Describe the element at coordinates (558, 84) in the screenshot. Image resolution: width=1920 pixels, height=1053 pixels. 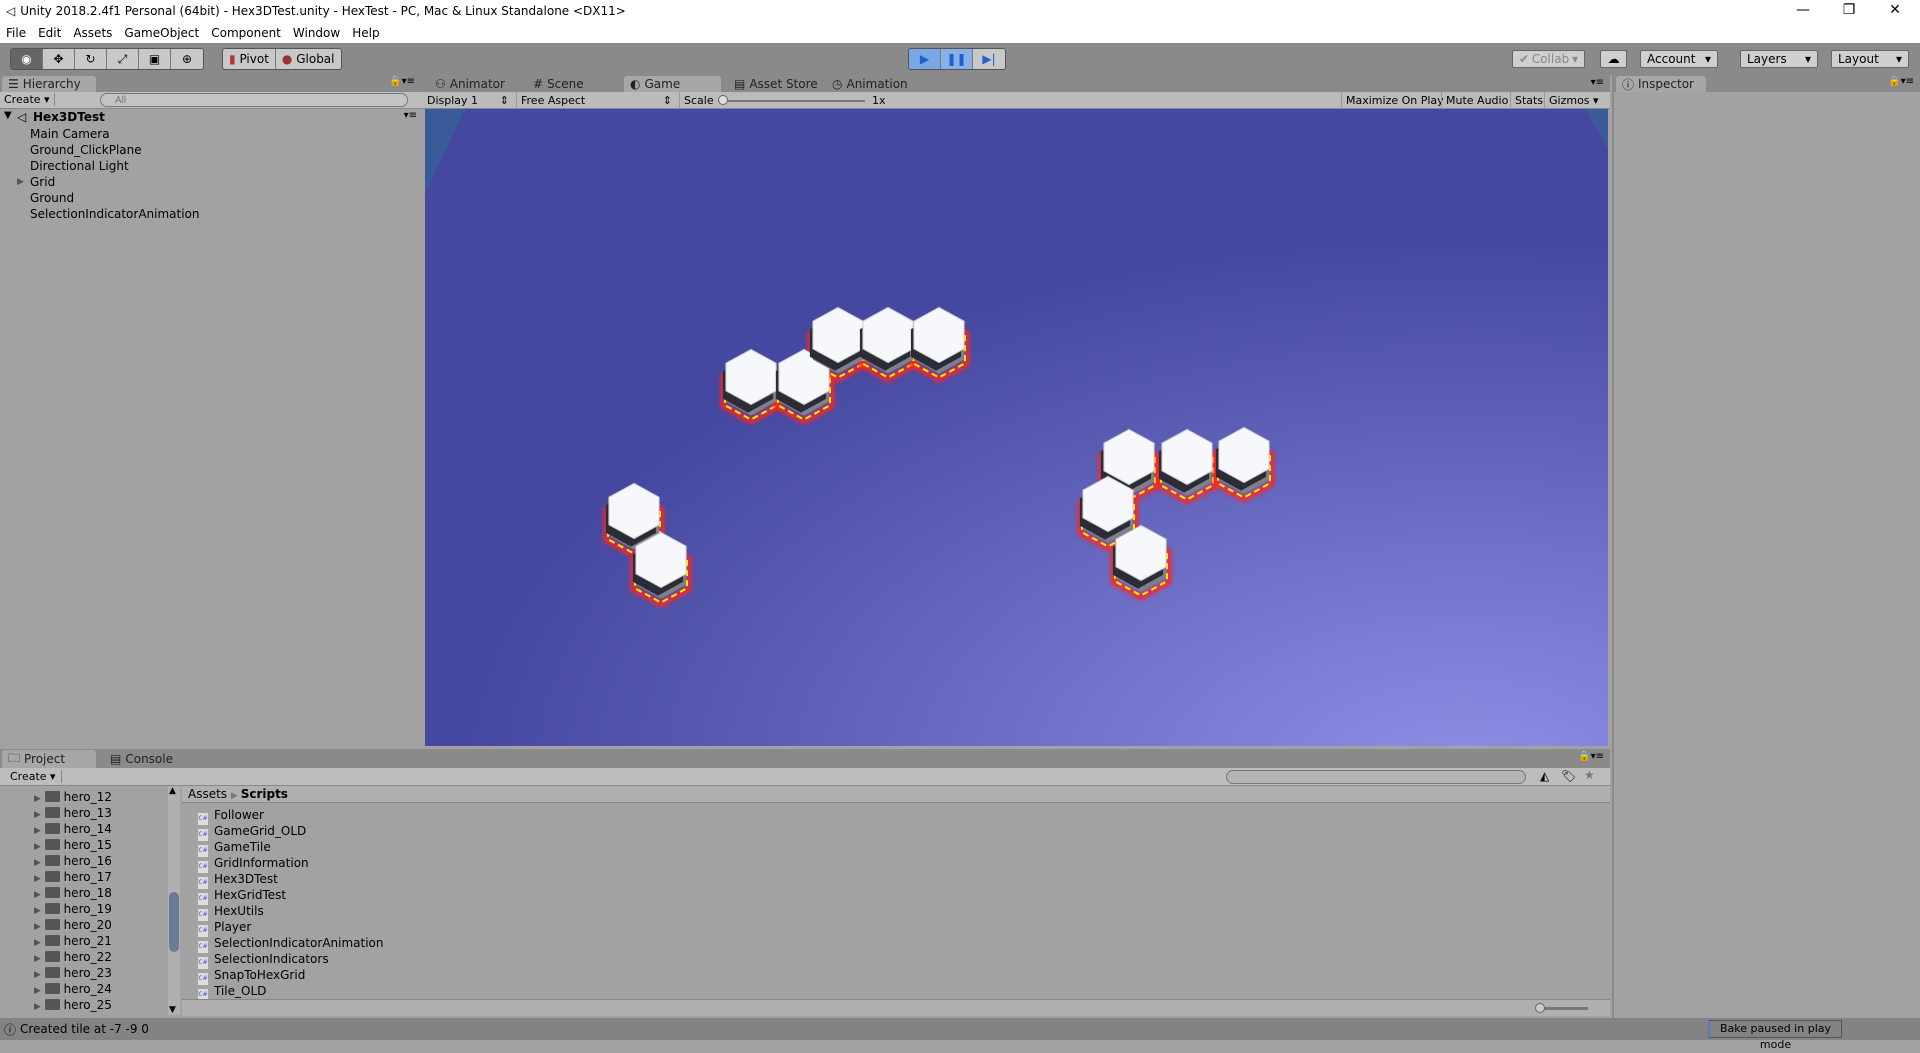
I see `tab-scene: # Scene` at that location.